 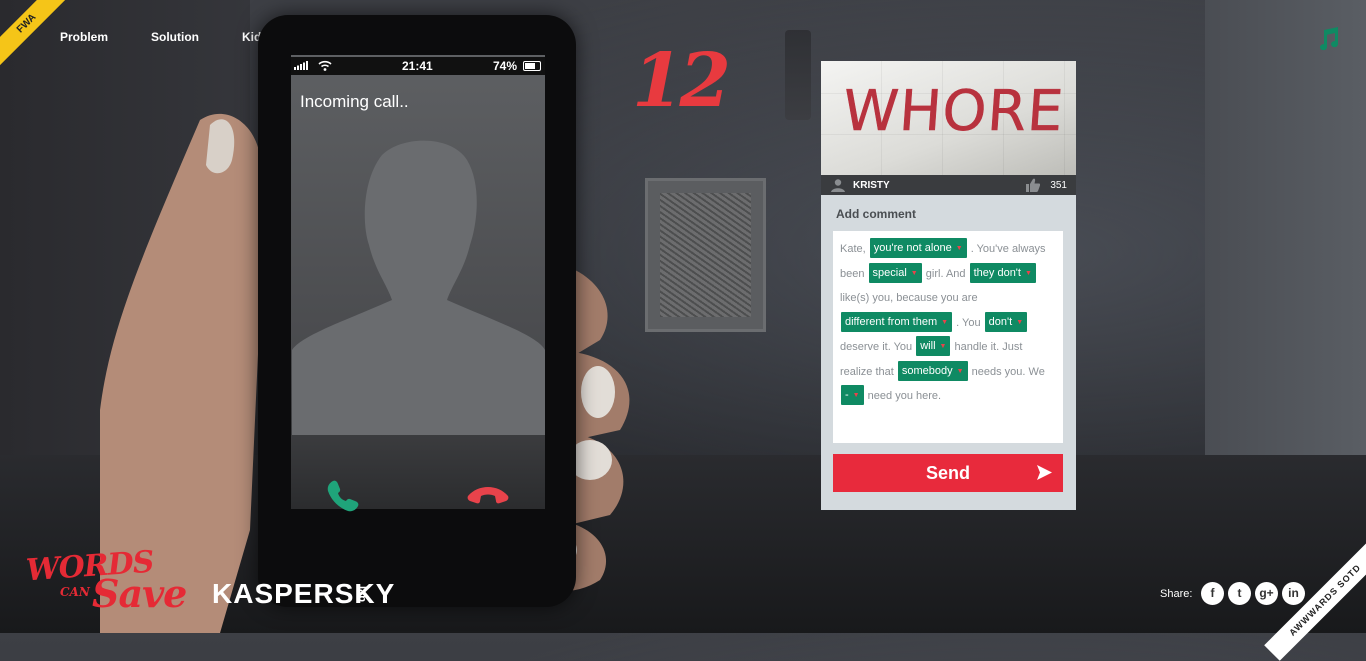 What do you see at coordinates (1293, 593) in the screenshot?
I see `linkedin-icon: in` at bounding box center [1293, 593].